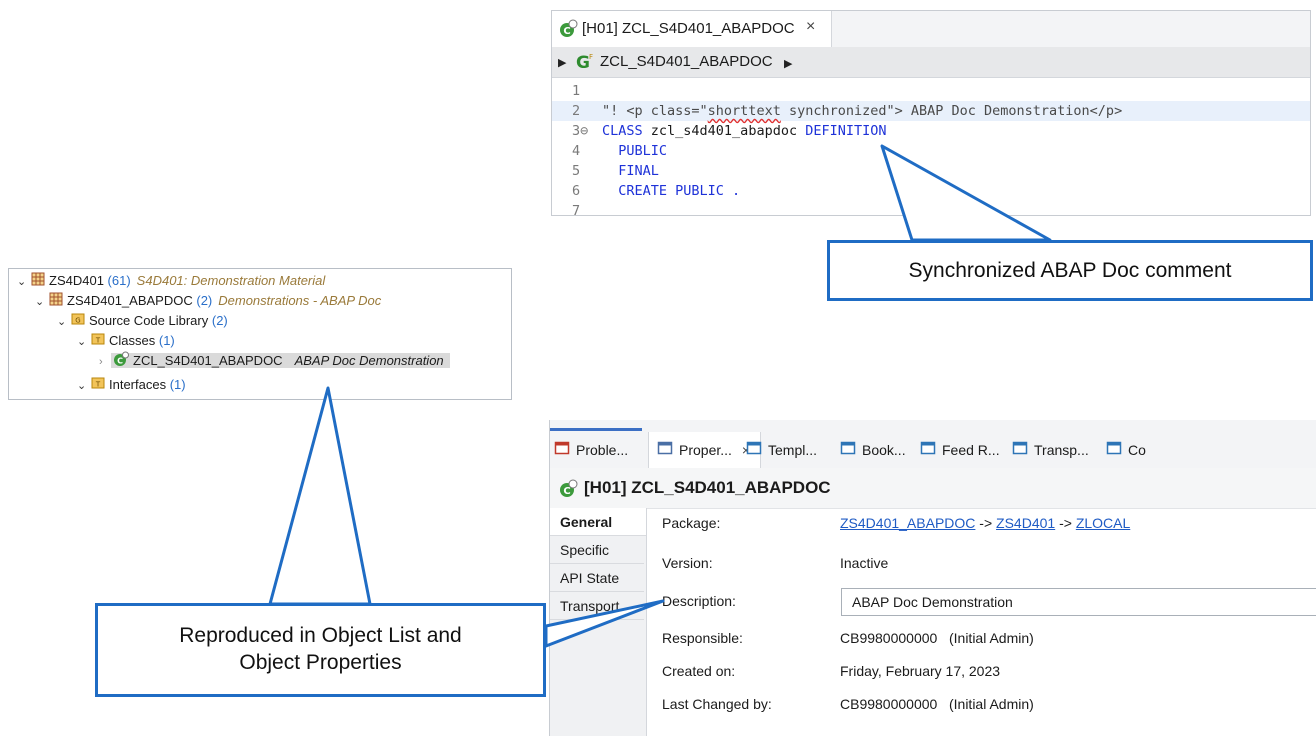 This screenshot has height=736, width=1316. What do you see at coordinates (966, 193) in the screenshot?
I see `callout-pointer-editor` at bounding box center [966, 193].